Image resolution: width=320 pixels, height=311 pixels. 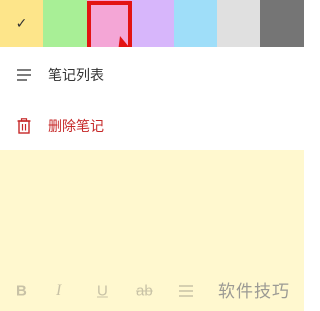 I want to click on format-toolbar: B I U ab, so click(x=152, y=291).